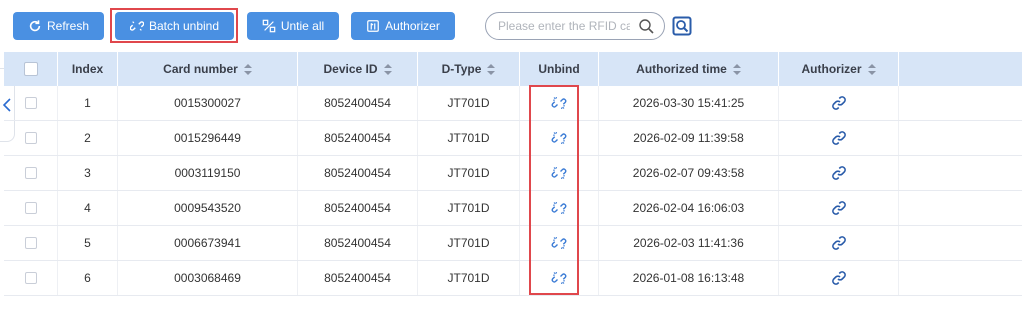 The image size is (1022, 334). I want to click on card-number-cell: 0009543520, so click(208, 208).